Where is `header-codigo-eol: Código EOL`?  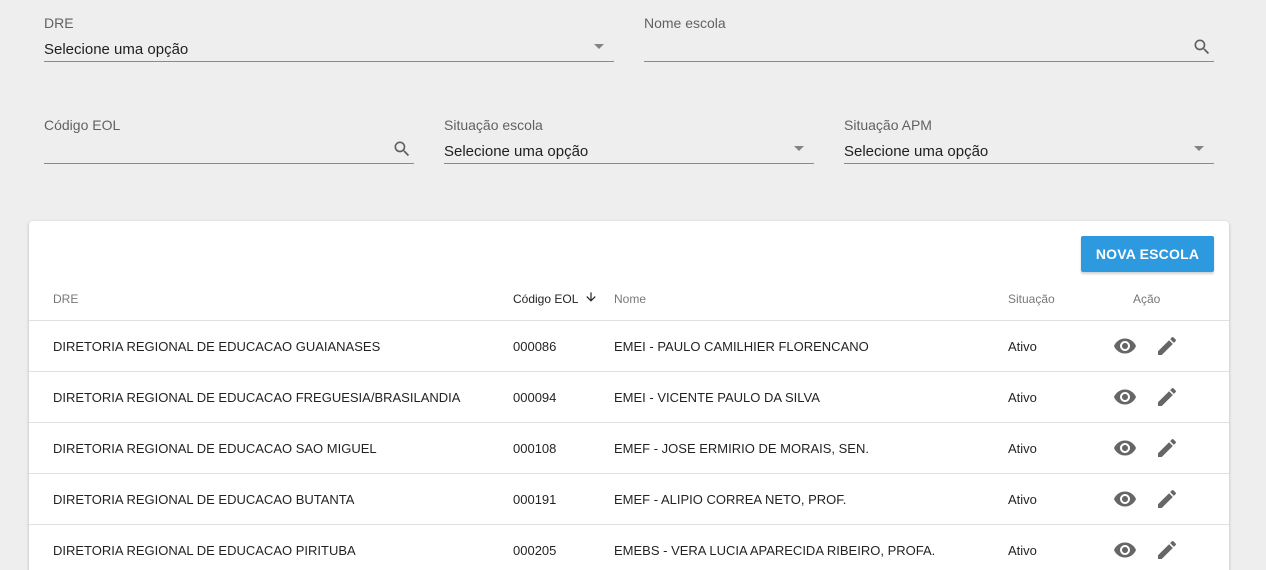 header-codigo-eol: Código EOL is located at coordinates (545, 299).